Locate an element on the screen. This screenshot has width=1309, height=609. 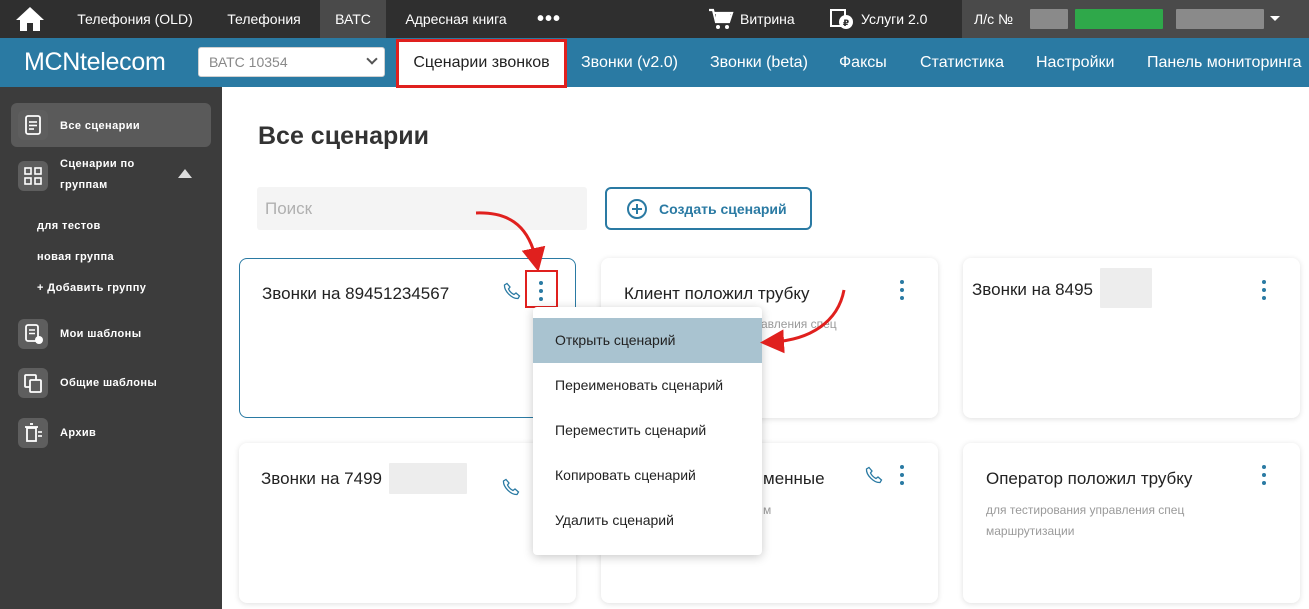
account-number-label: Л/с № is located at coordinates (993, 19).